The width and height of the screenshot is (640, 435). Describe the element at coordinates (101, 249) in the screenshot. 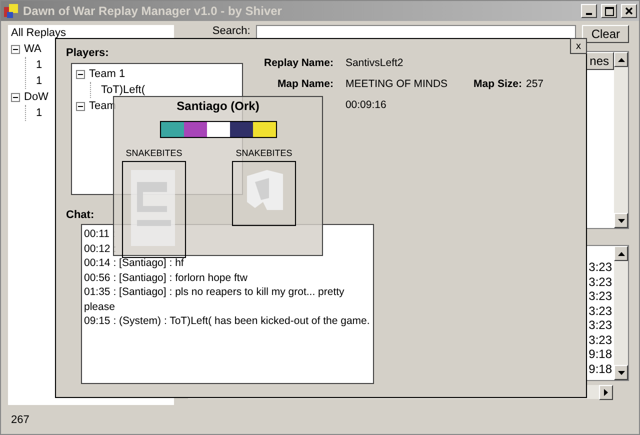

I see `chat-line: 00:12 :` at that location.